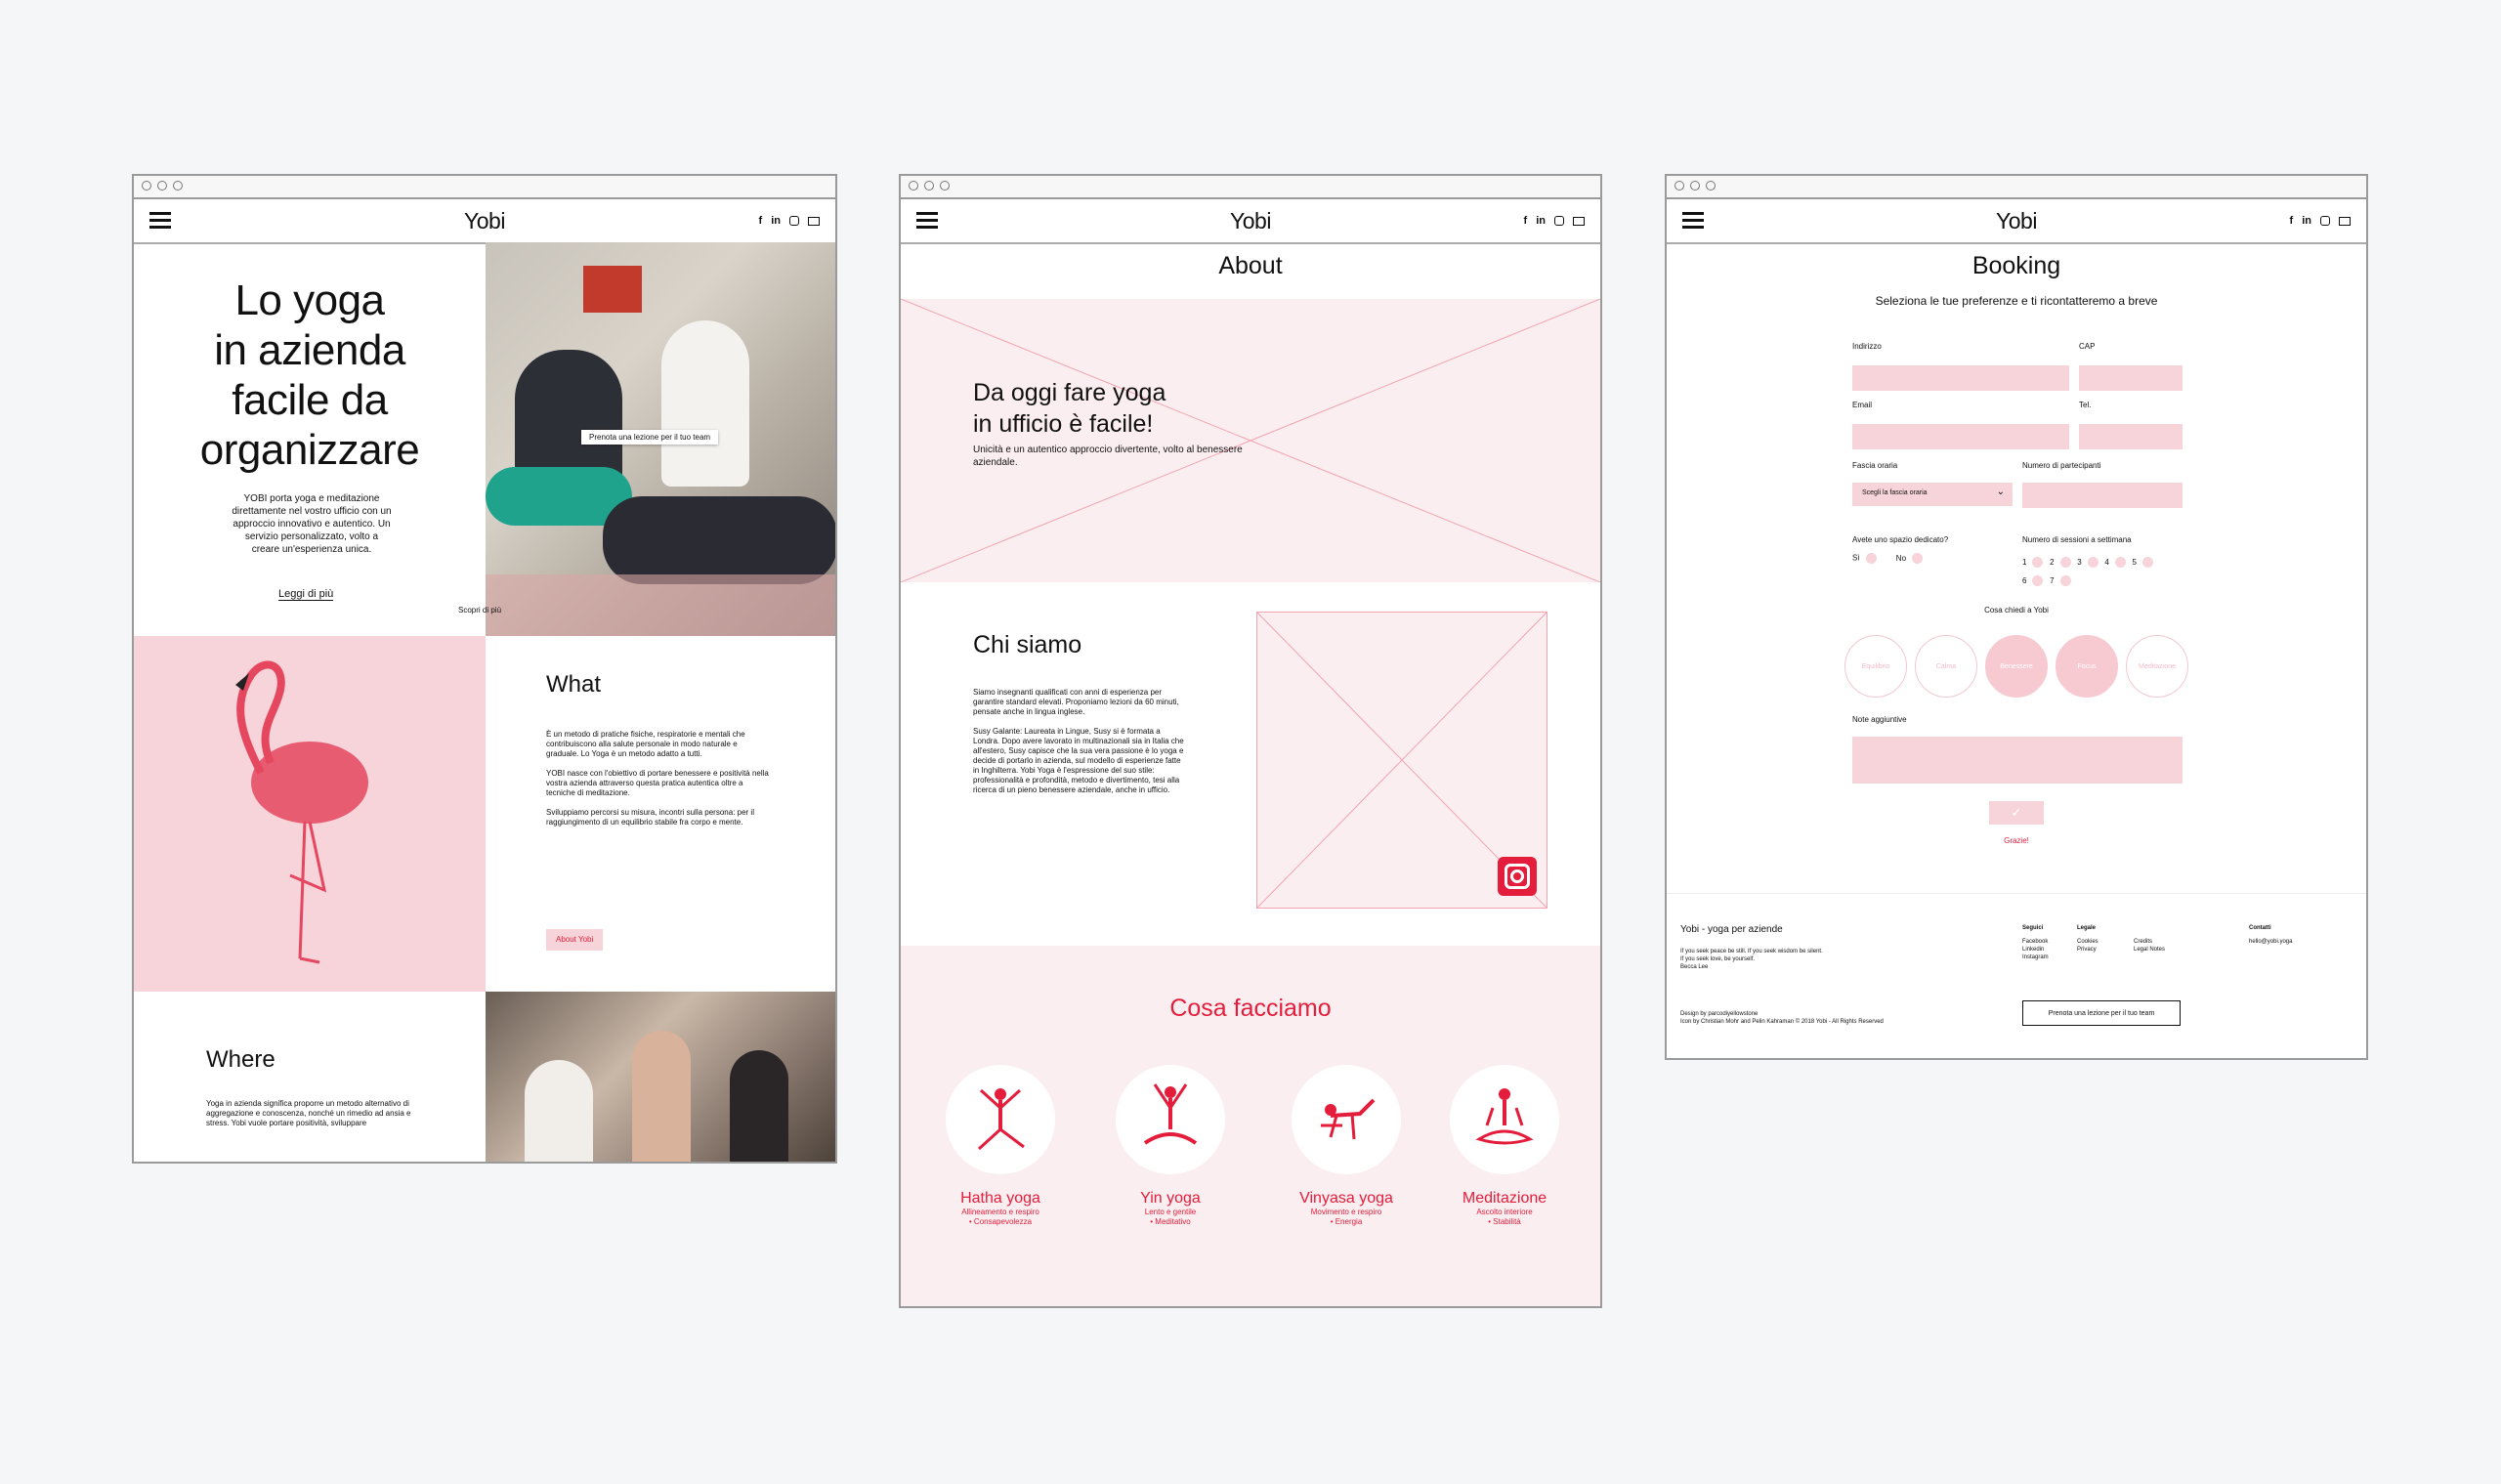 The height and width of the screenshot is (1484, 2501). I want to click on notes-textarea, so click(2018, 760).